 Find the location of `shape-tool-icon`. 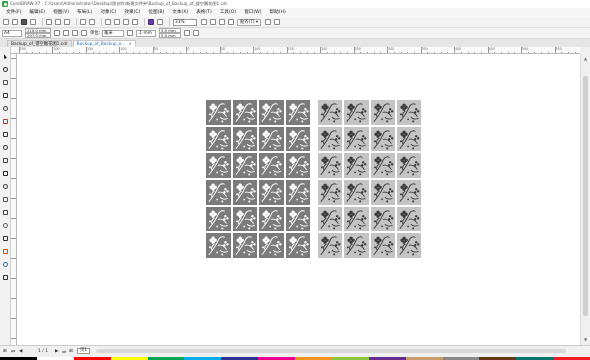

shape-tool-icon is located at coordinates (5, 69).